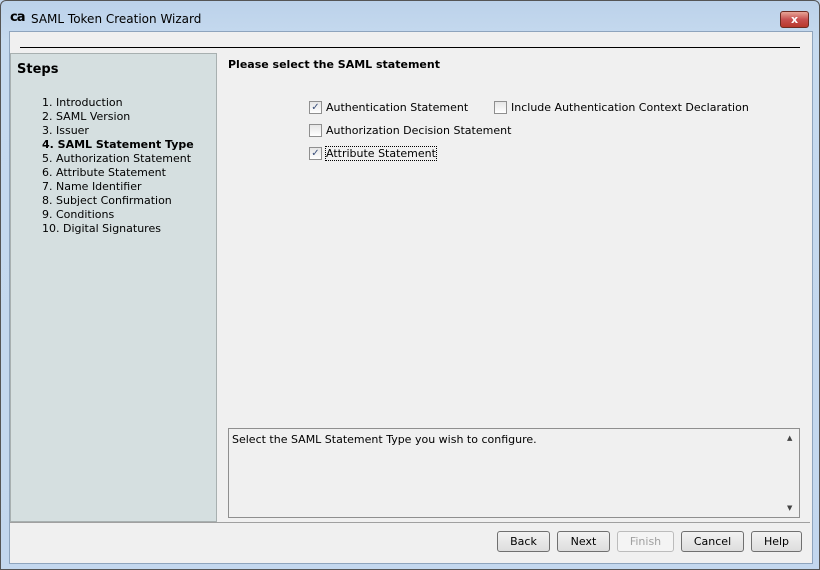 The width and height of the screenshot is (820, 570). I want to click on step-item: 1. Introduction, so click(82, 102).